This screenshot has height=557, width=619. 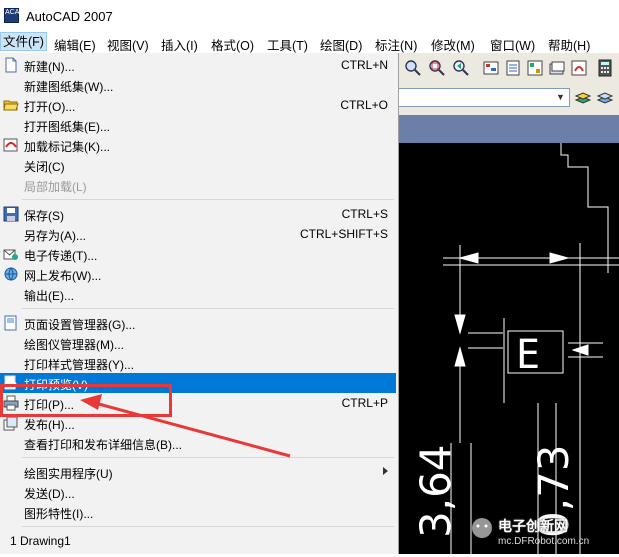 I want to click on watermark: 电子创新网 mc.DFRobot.com.cn, so click(x=538, y=531).